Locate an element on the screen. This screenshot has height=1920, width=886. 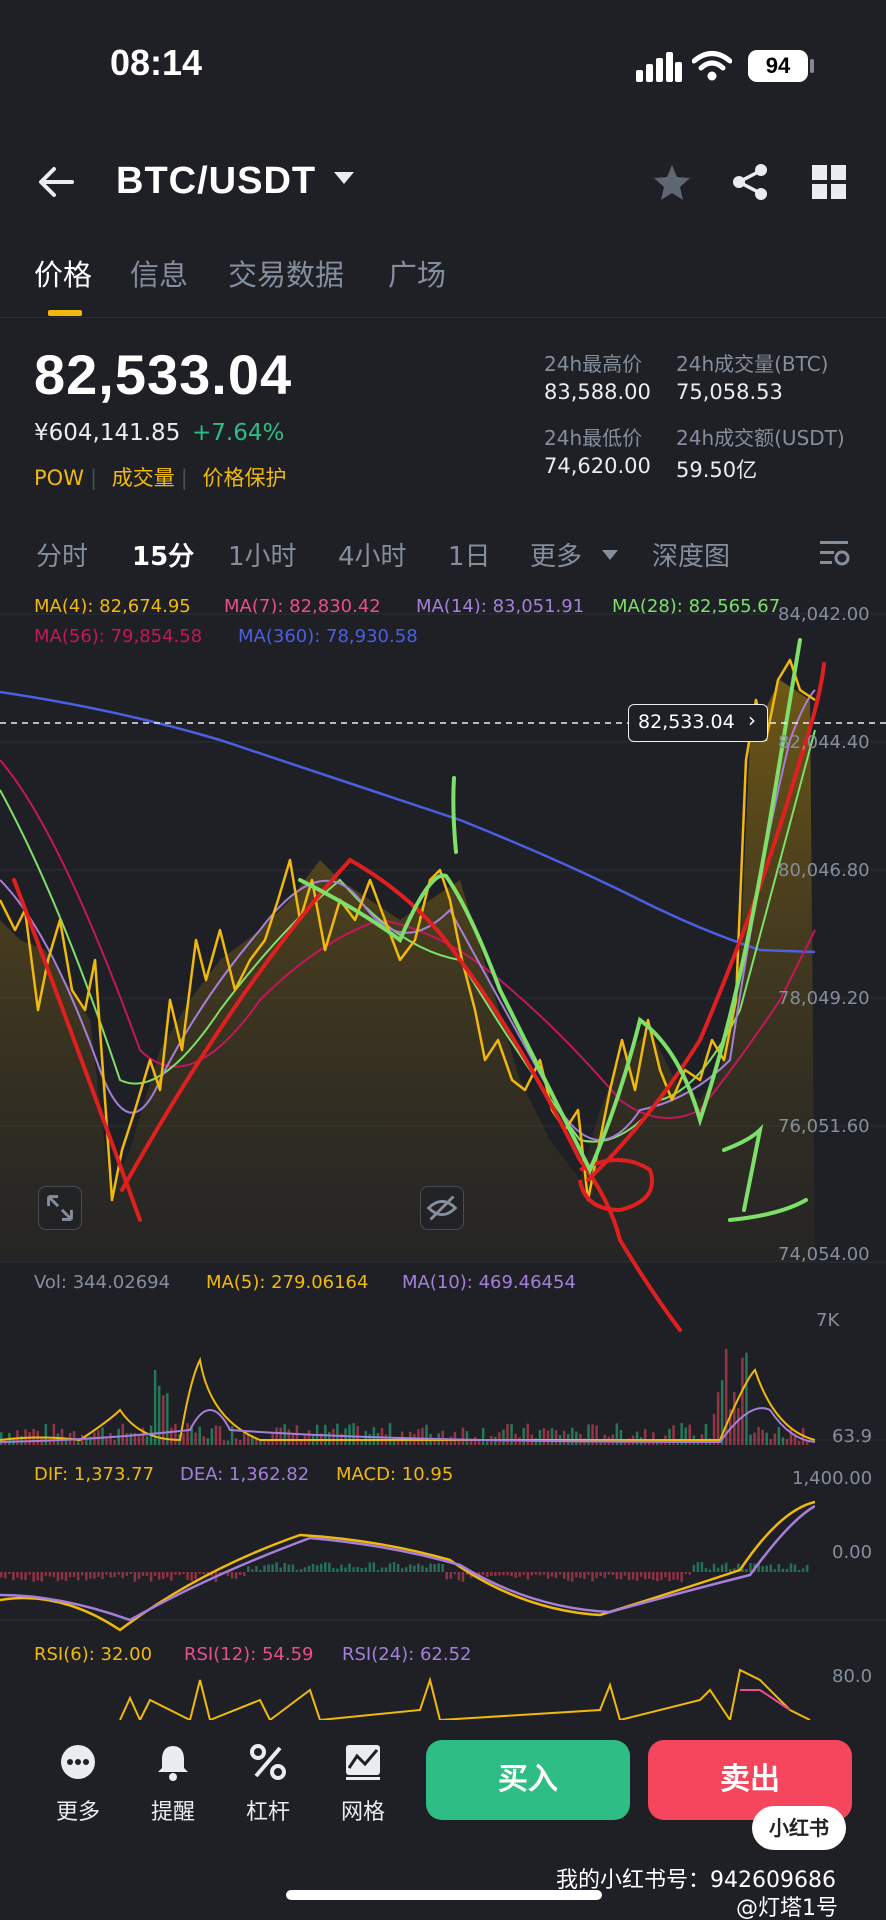
tab-price: 价格 is located at coordinates (63, 273).